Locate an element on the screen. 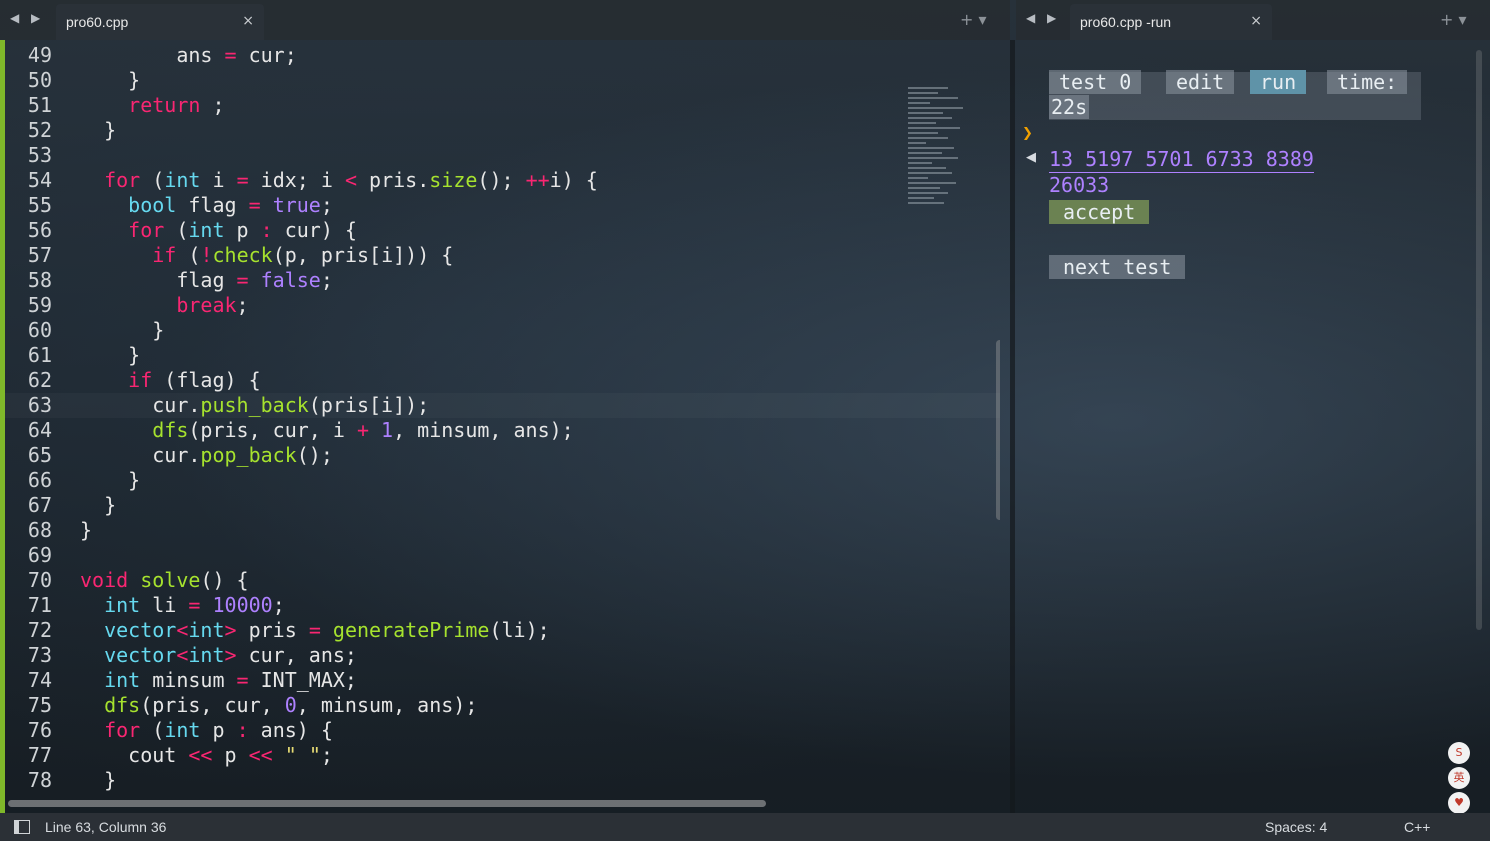 This screenshot has width=1490, height=841. code-text: vector<int> pris = generatePrime(li); is located at coordinates (327, 630).